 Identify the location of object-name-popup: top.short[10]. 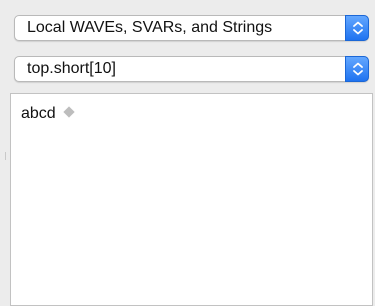
(191, 69).